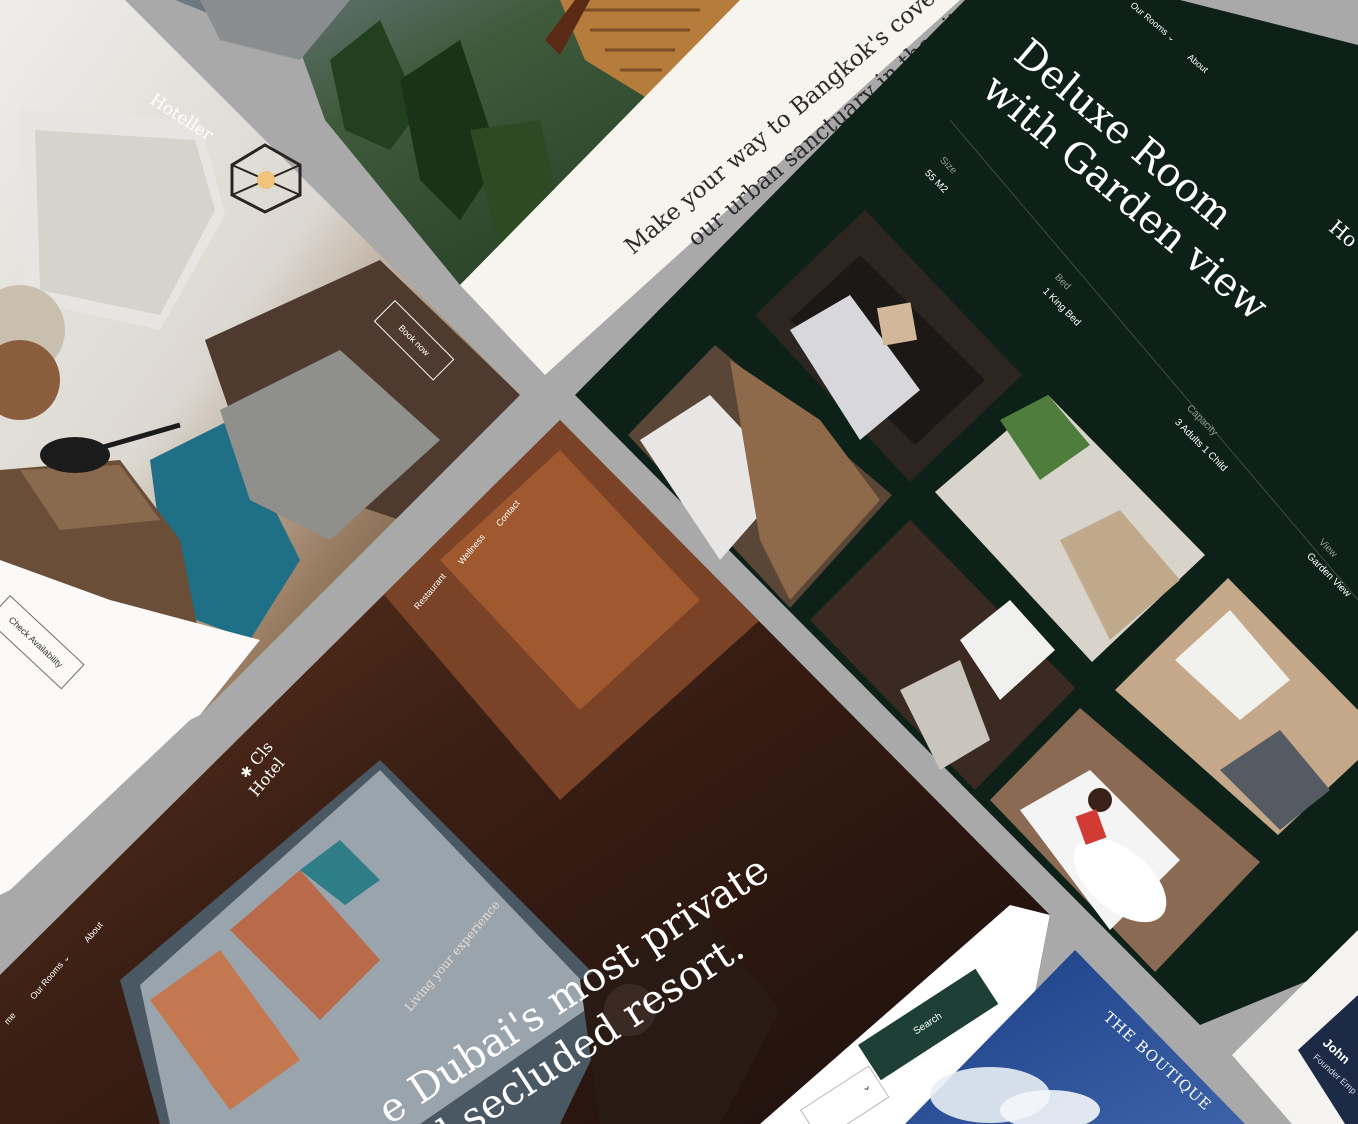 This screenshot has width=1358, height=1124. Describe the element at coordinates (1149, 19) in the screenshot. I see `deluxe-nav-rooms-label: Our Rooms` at that location.